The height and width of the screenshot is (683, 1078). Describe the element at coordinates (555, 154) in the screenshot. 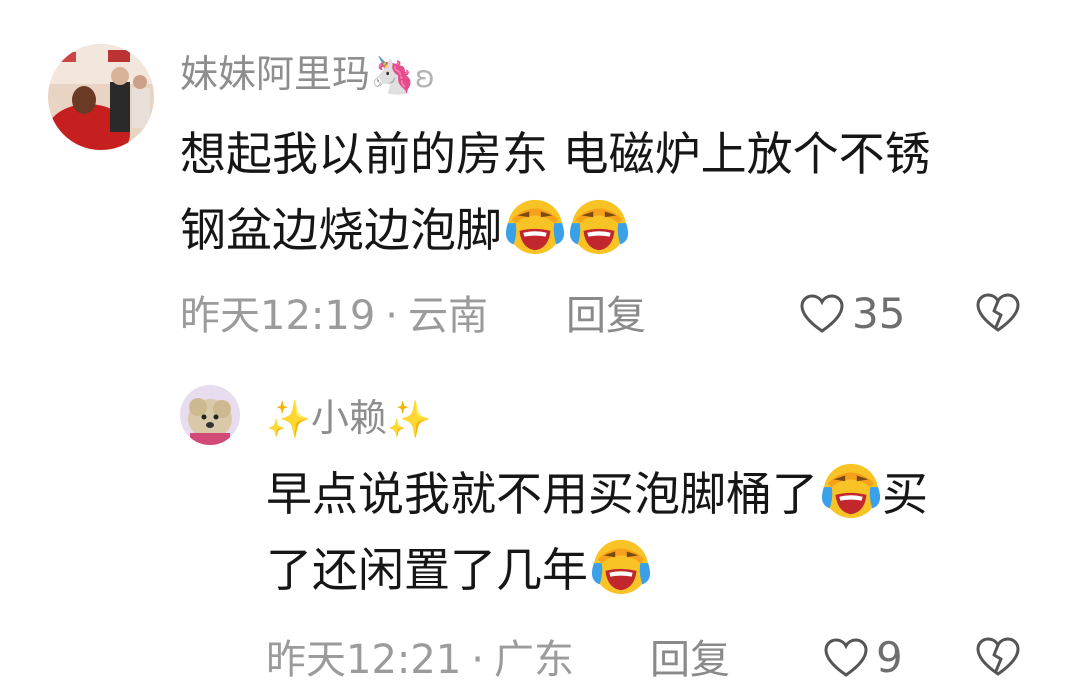

I see `comment-line: 想起我以前的房东 电磁炉上放个不锈` at that location.